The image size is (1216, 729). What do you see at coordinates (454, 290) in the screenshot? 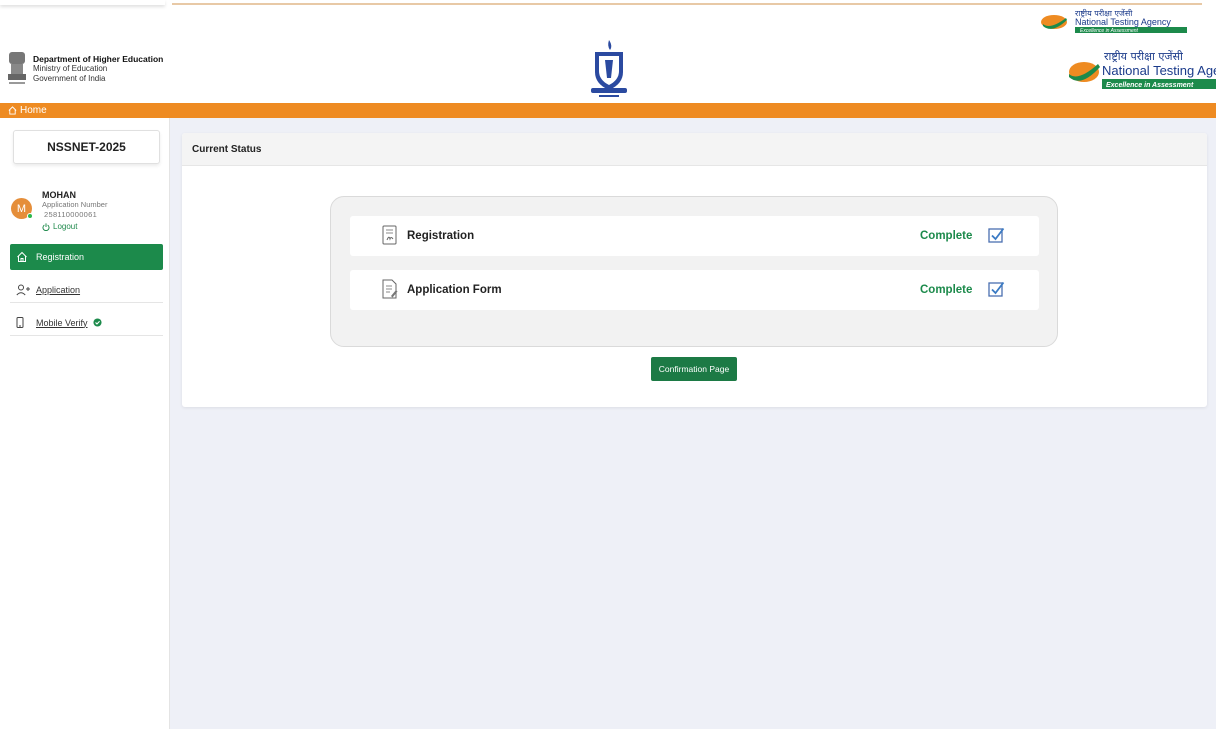
I see `status-label: Application Form` at bounding box center [454, 290].